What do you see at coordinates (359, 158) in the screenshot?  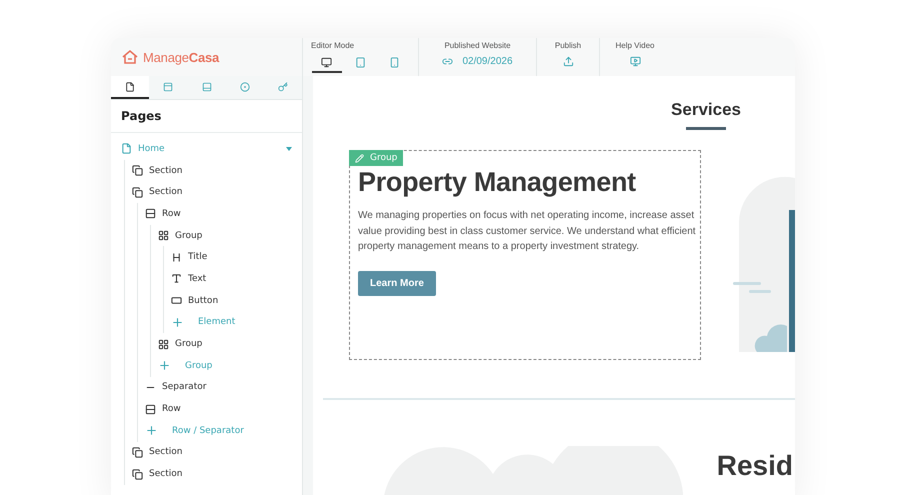 I see `pencil-icon` at bounding box center [359, 158].